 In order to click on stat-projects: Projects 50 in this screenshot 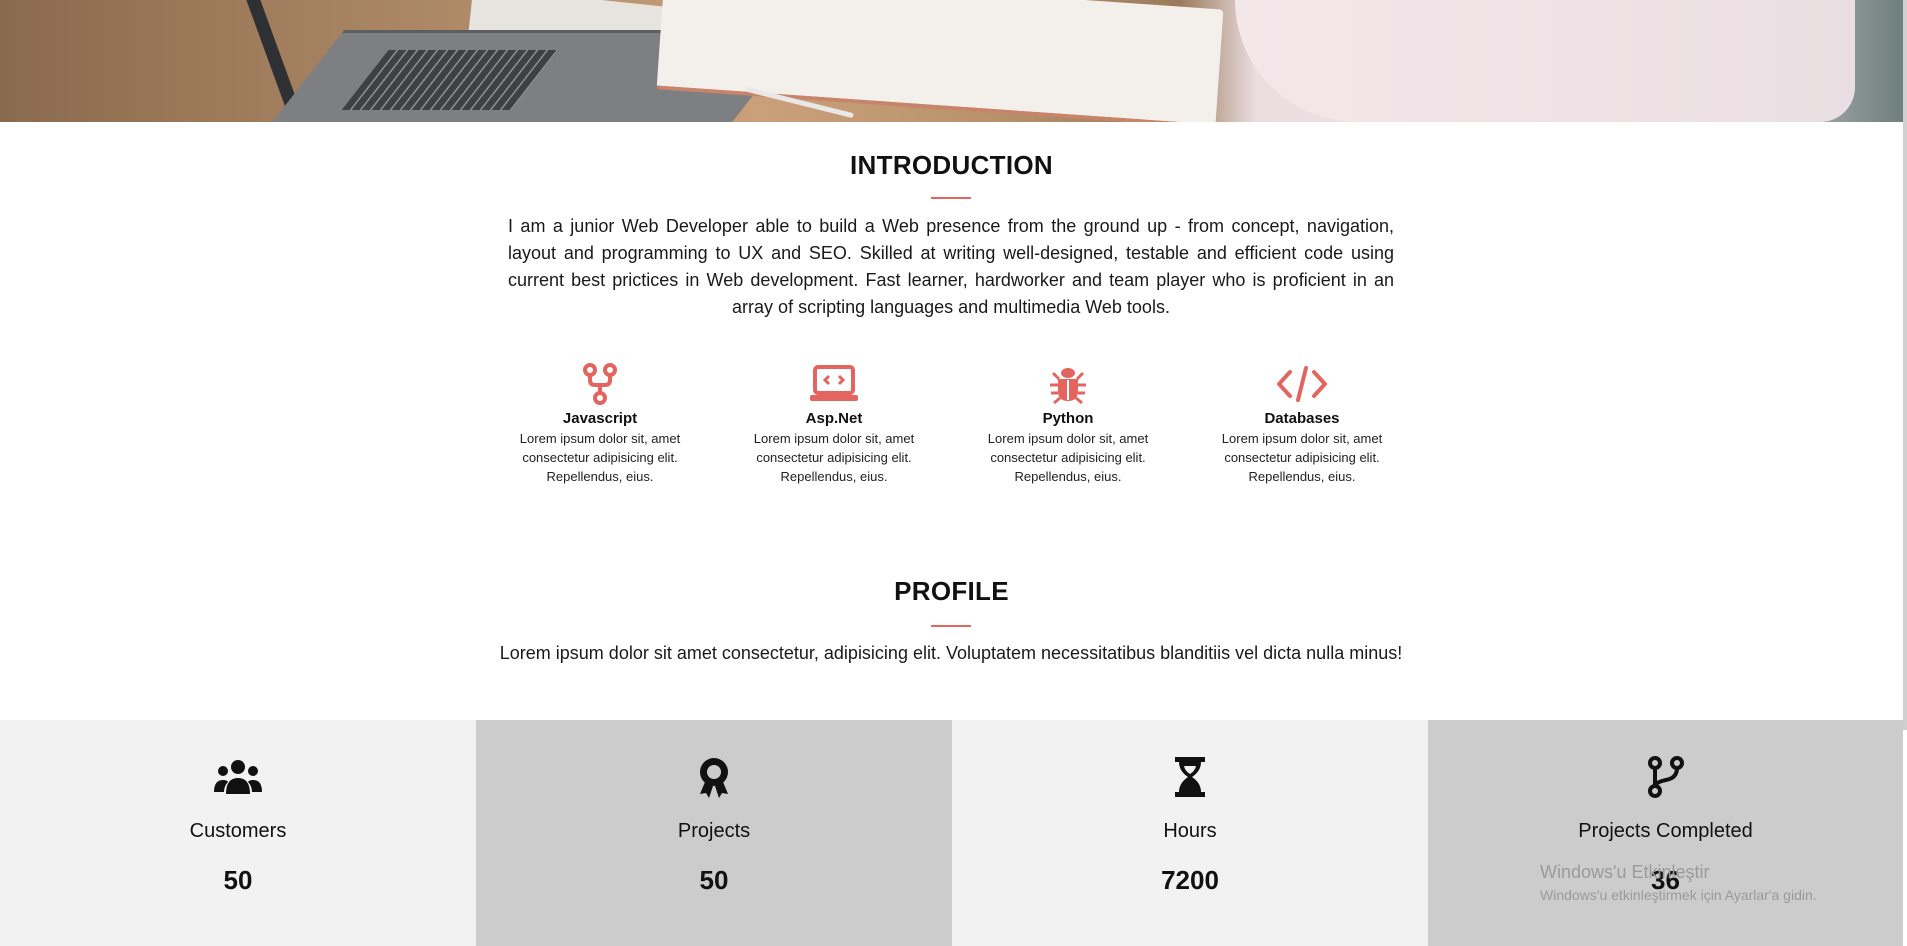, I will do `click(714, 833)`.